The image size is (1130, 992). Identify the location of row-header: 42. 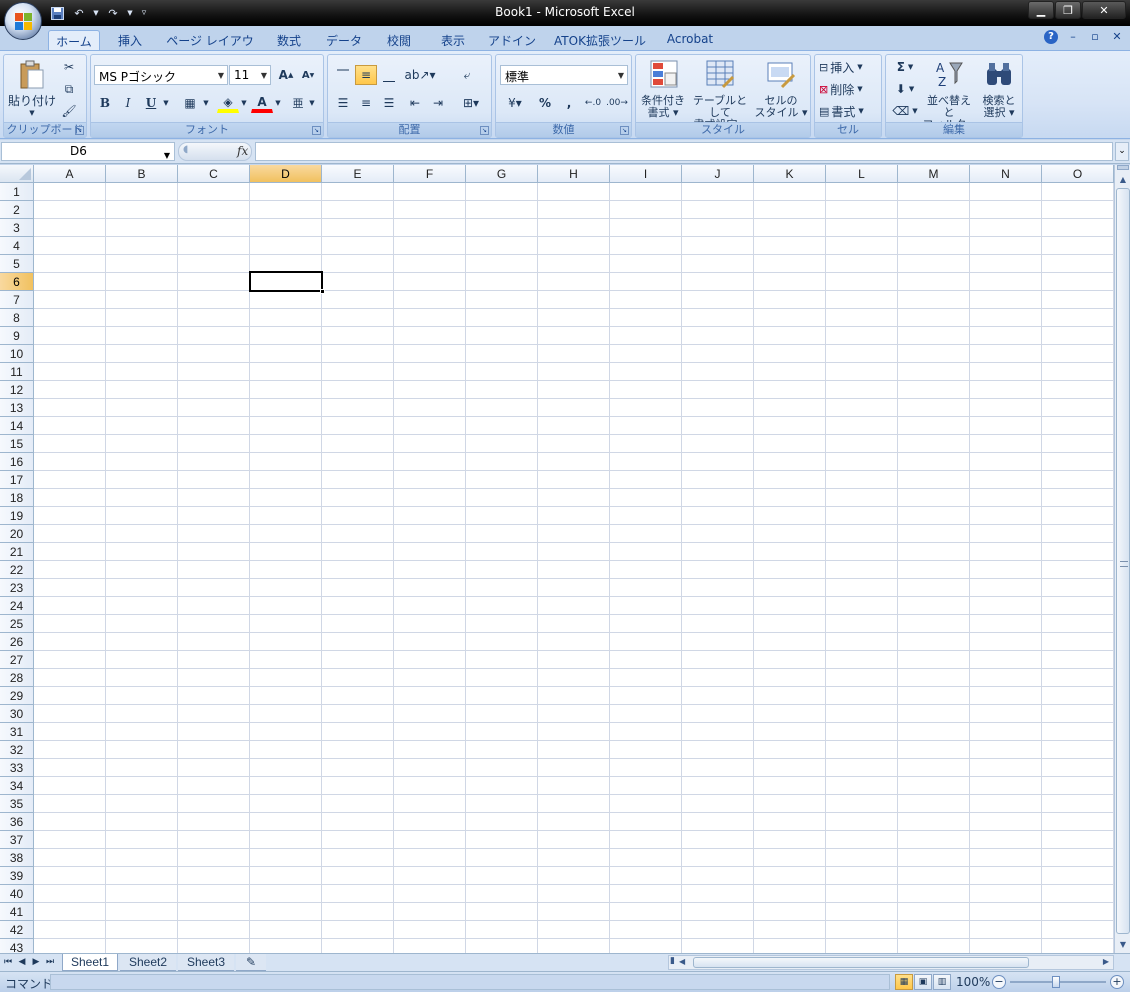
(17, 930).